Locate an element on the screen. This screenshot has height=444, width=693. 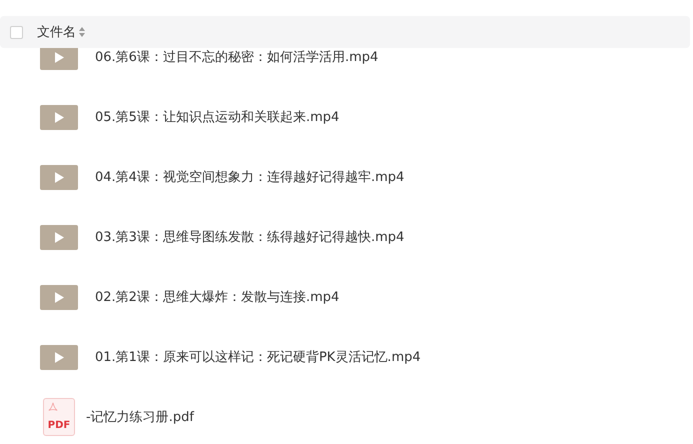
acrobat-icon is located at coordinates (53, 407).